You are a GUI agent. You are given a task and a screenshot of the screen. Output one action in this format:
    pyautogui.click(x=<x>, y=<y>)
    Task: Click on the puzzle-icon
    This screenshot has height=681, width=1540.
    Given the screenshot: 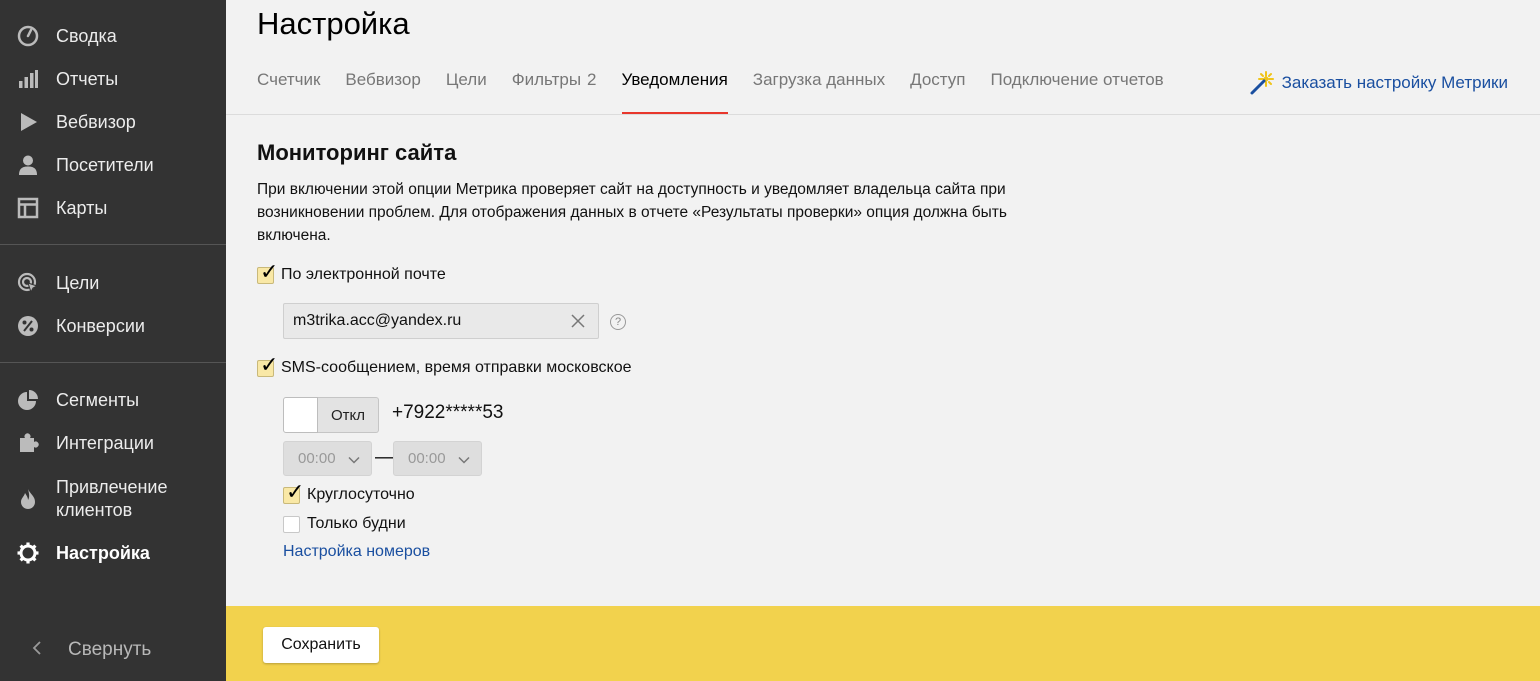 What is the action you would take?
    pyautogui.click(x=28, y=443)
    